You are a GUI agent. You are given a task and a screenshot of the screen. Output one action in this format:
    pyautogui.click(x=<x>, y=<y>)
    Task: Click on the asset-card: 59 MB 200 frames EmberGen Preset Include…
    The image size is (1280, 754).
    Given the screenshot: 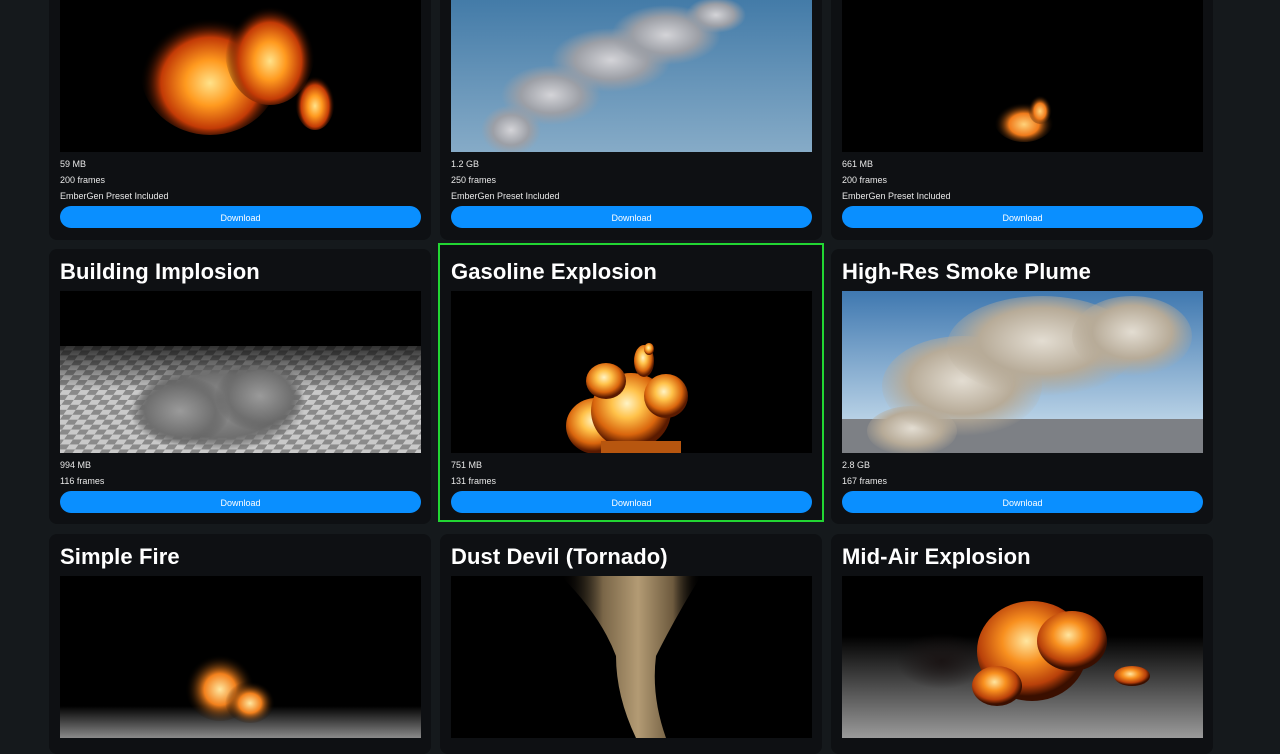 What is the action you would take?
    pyautogui.click(x=240, y=120)
    